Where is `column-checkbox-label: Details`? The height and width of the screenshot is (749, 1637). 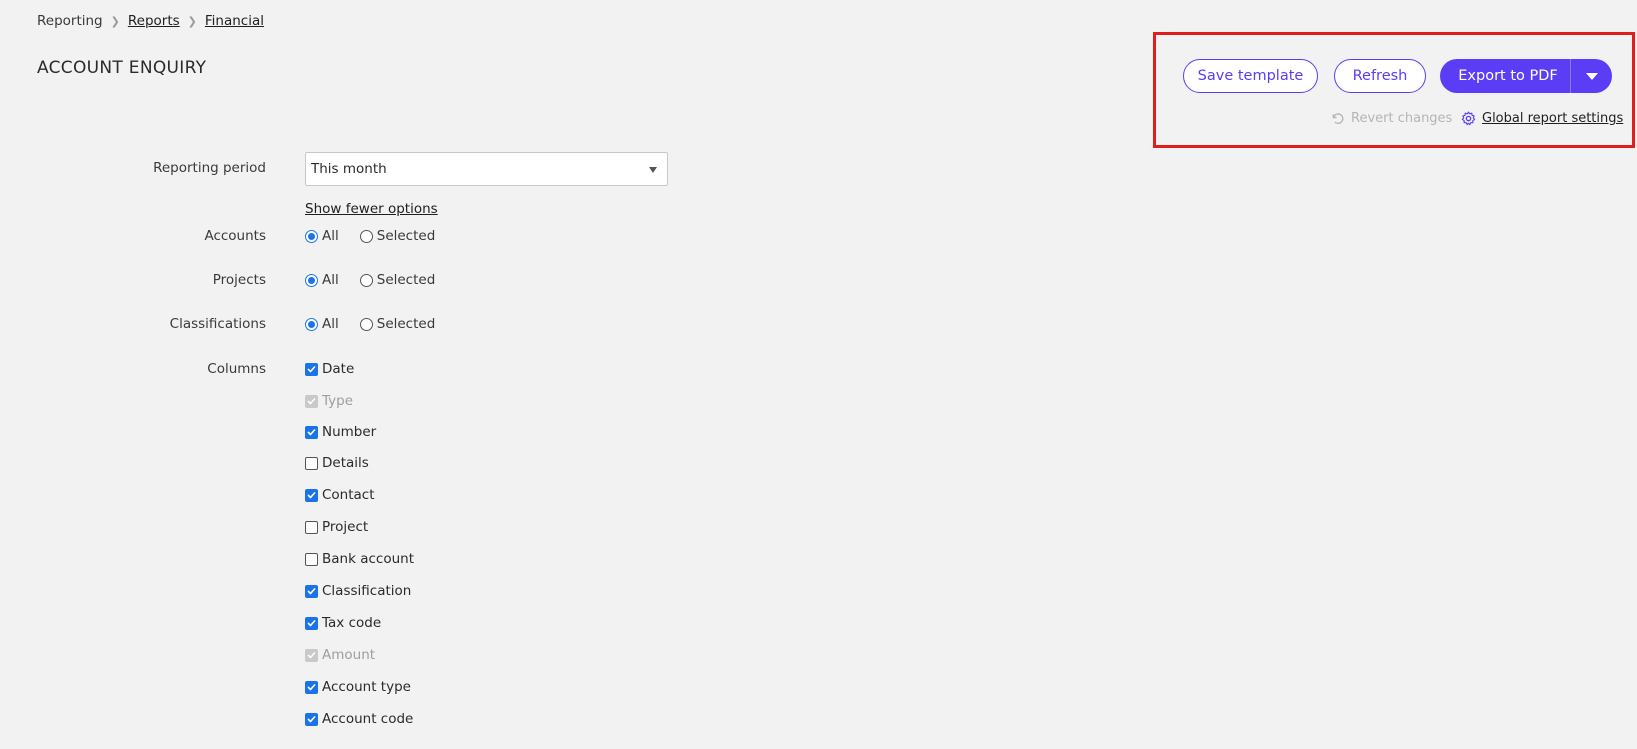 column-checkbox-label: Details is located at coordinates (345, 463).